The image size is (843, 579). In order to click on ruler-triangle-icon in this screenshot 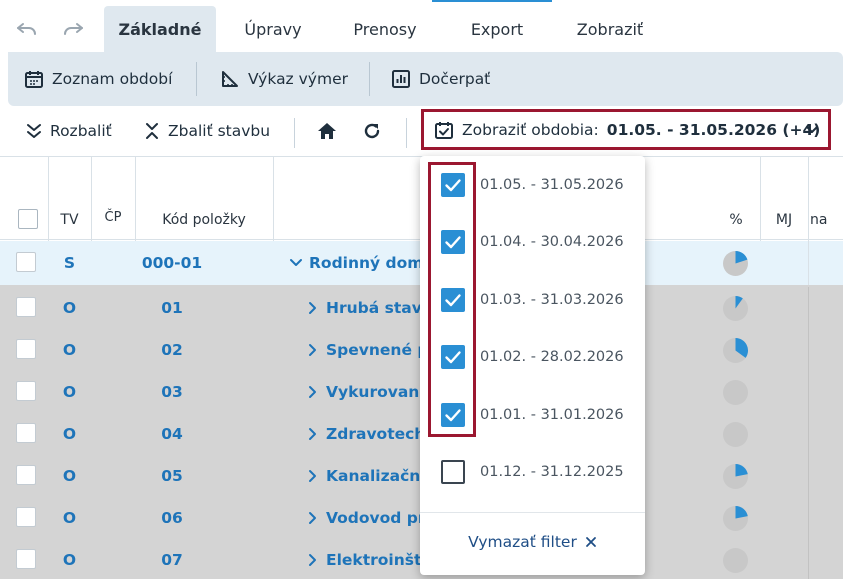, I will do `click(230, 79)`.